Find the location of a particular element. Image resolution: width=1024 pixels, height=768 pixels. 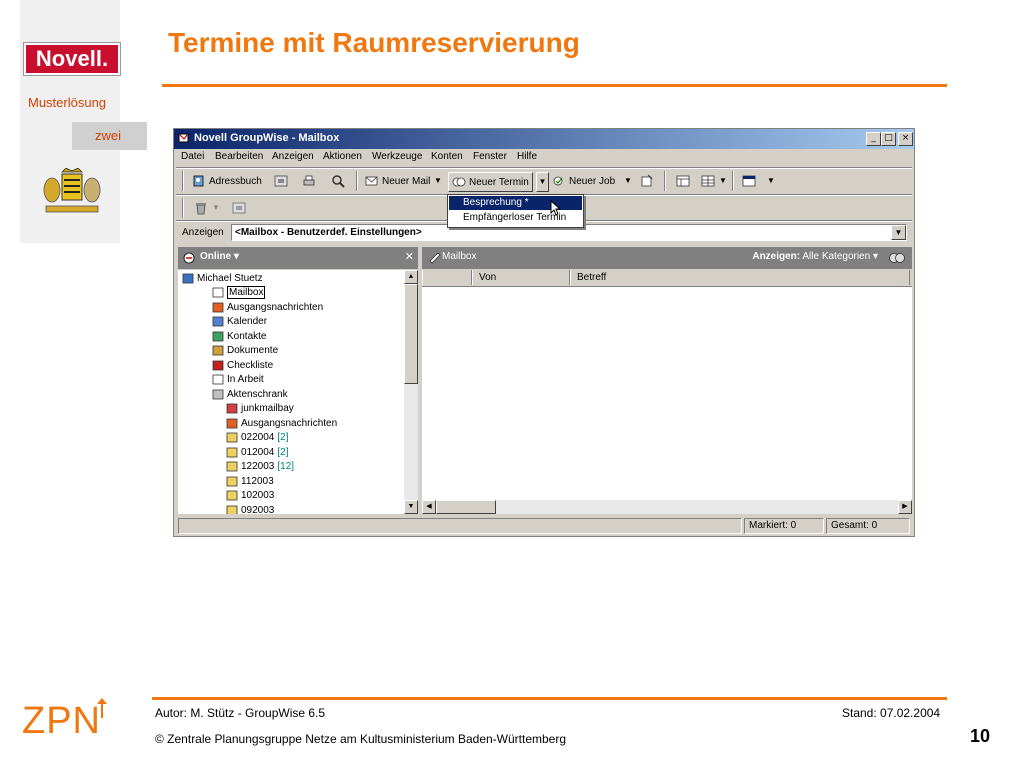

category-filter: Anzeigen: Alle Kategorien ▾ is located at coordinates (815, 256).